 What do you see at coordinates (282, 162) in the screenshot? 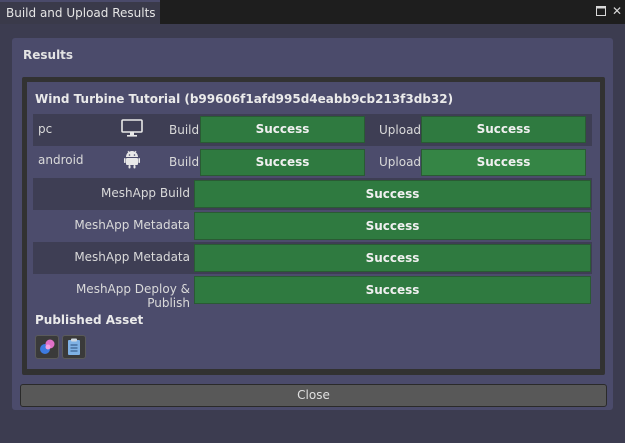
I see `android-build-status: Success` at bounding box center [282, 162].